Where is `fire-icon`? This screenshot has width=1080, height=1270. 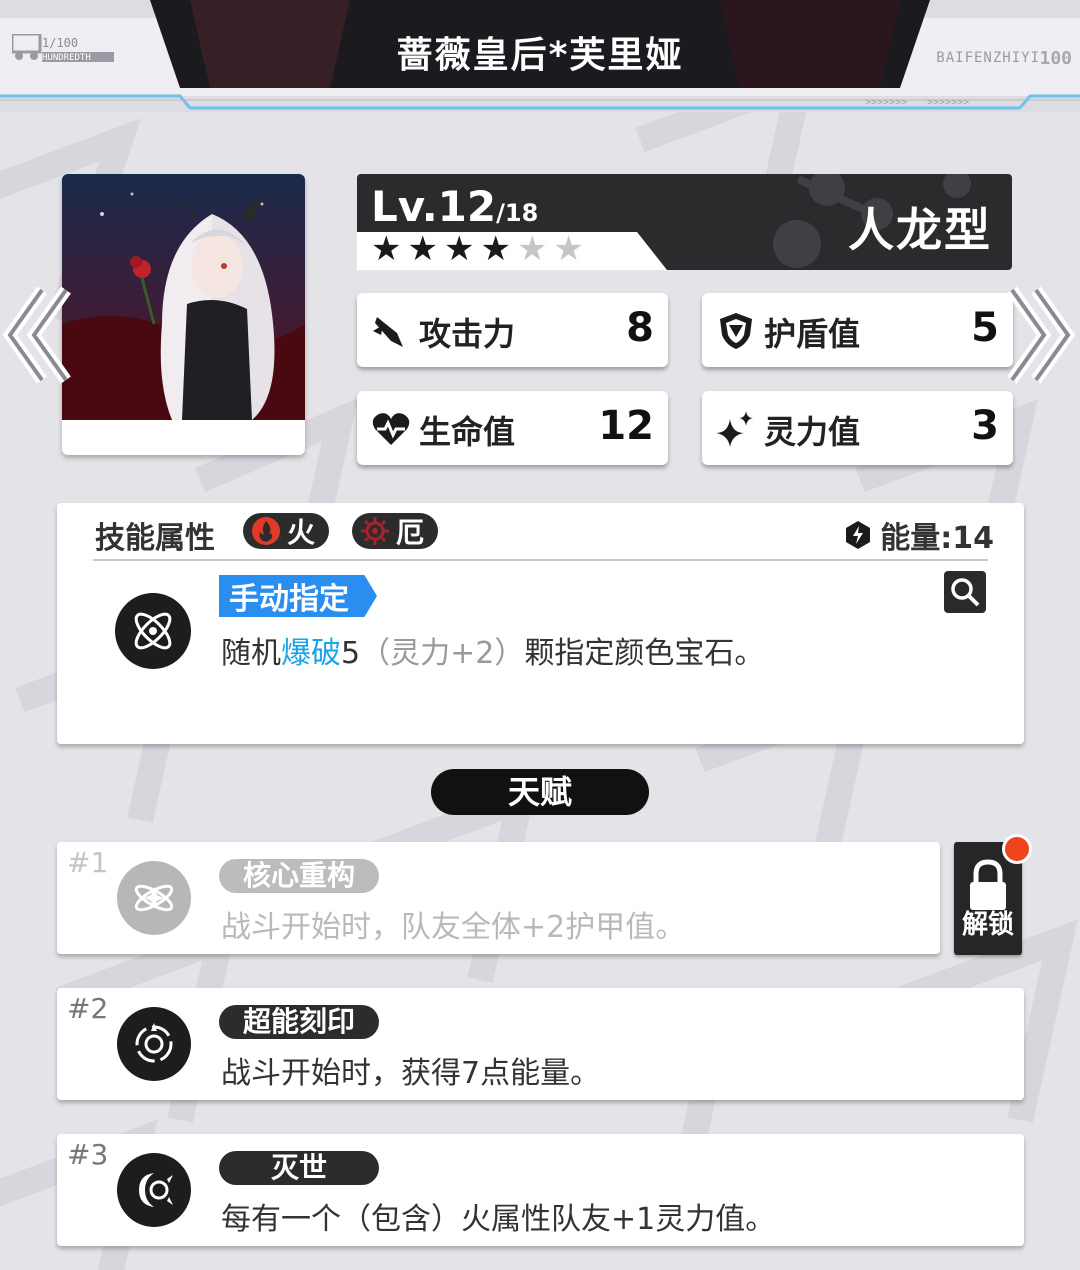 fire-icon is located at coordinates (266, 531).